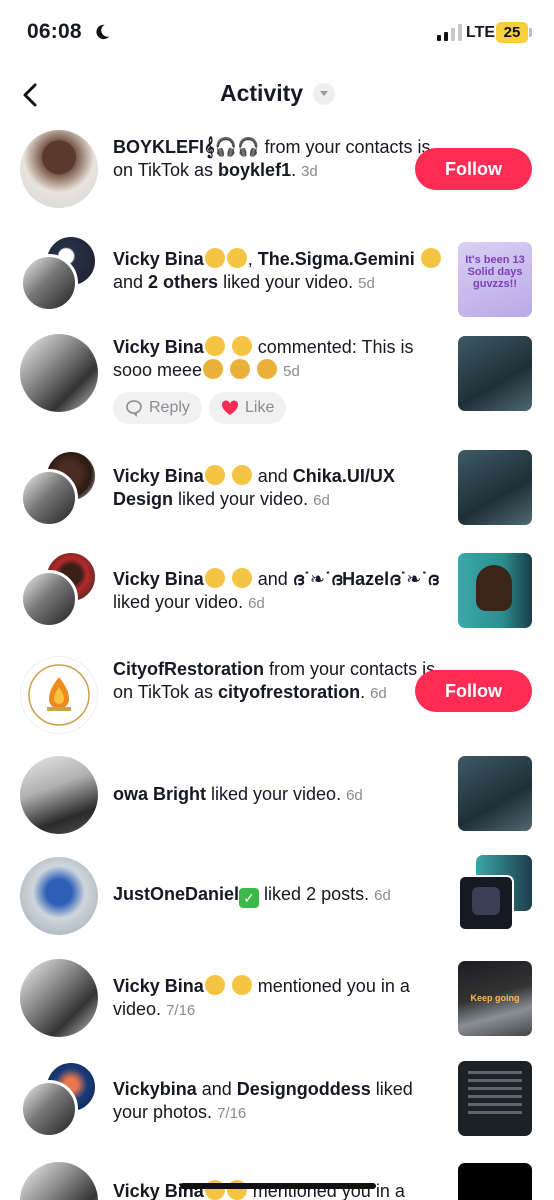  Describe the element at coordinates (230, 407) in the screenshot. I see `heart-icon` at that location.